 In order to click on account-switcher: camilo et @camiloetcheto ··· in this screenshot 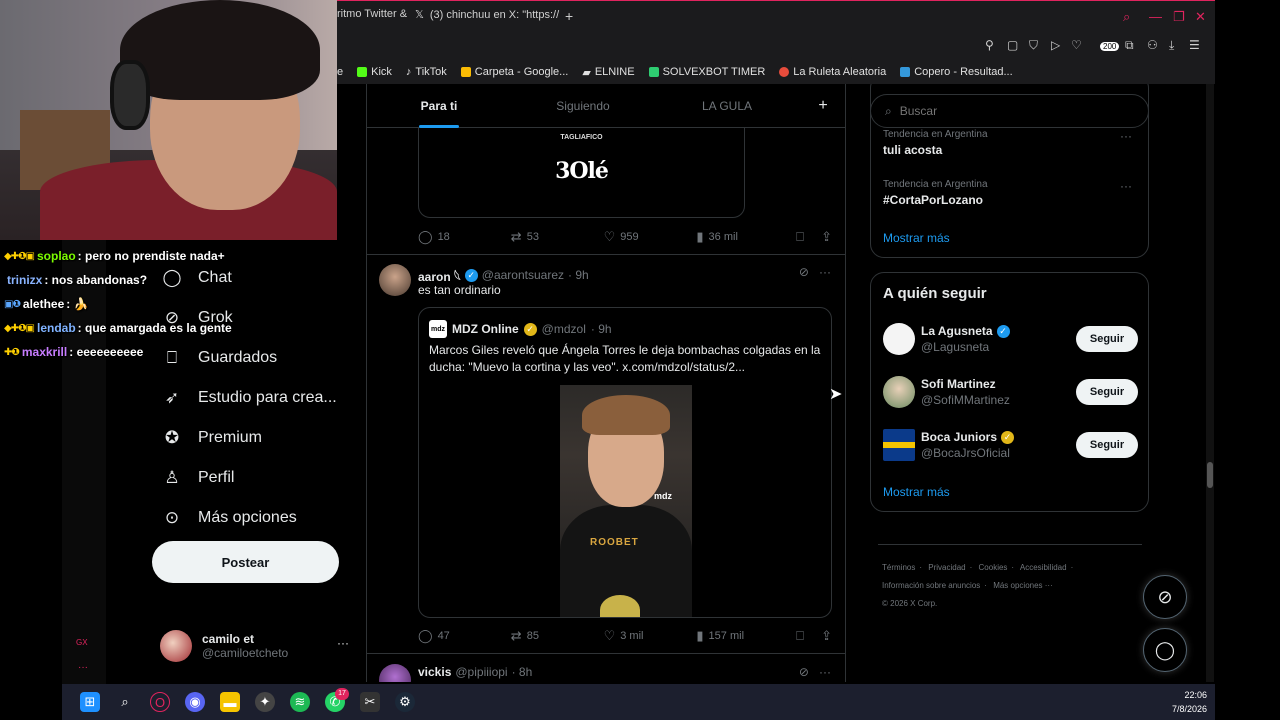, I will do `click(257, 646)`.